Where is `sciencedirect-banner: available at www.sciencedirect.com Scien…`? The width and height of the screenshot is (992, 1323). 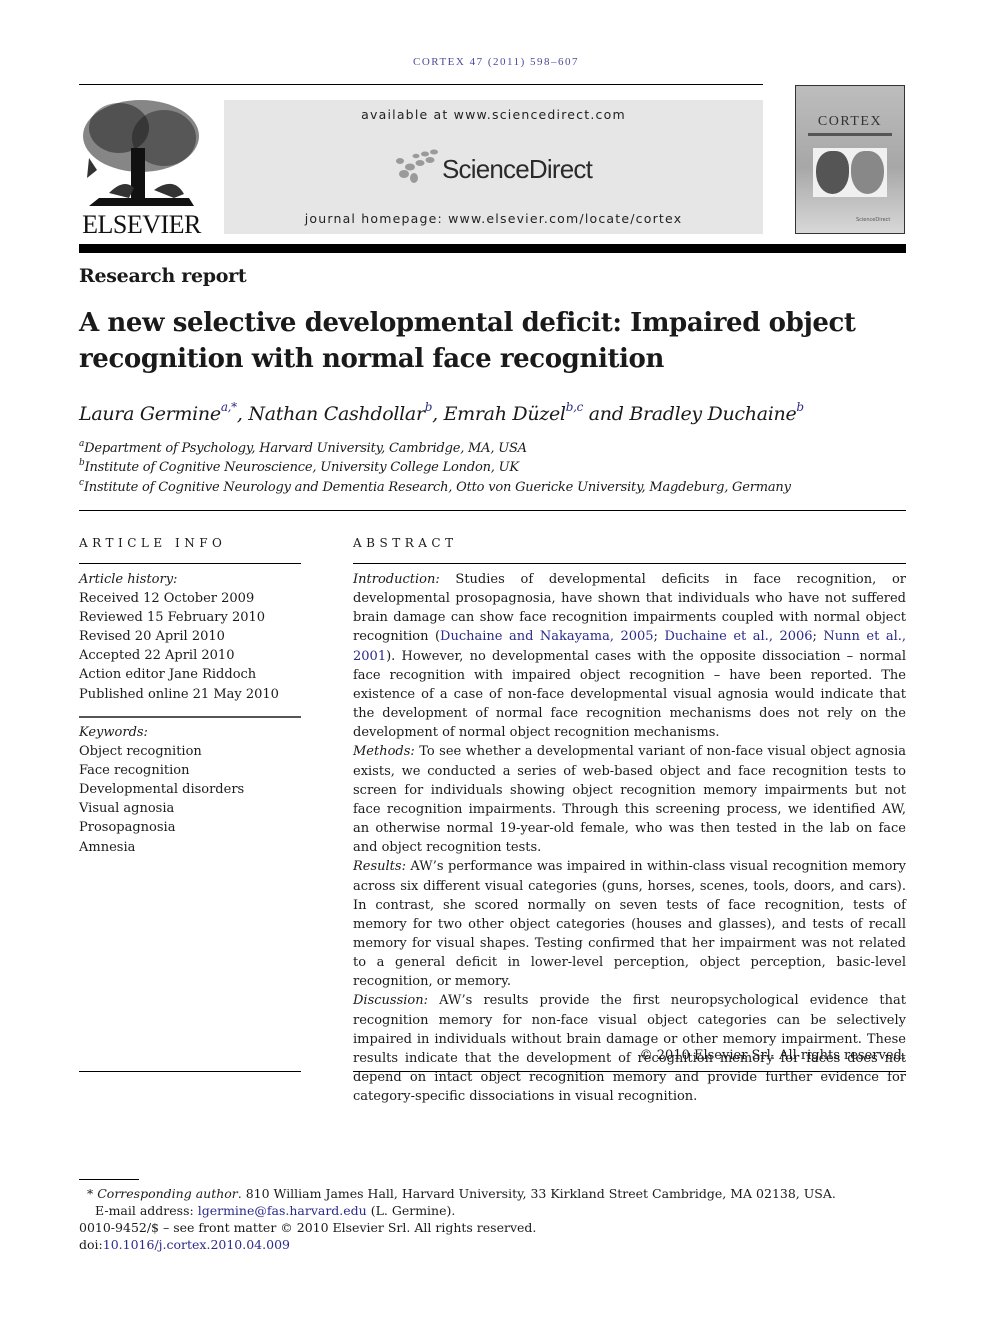 sciencedirect-banner: available at www.sciencedirect.com Scien… is located at coordinates (493, 167).